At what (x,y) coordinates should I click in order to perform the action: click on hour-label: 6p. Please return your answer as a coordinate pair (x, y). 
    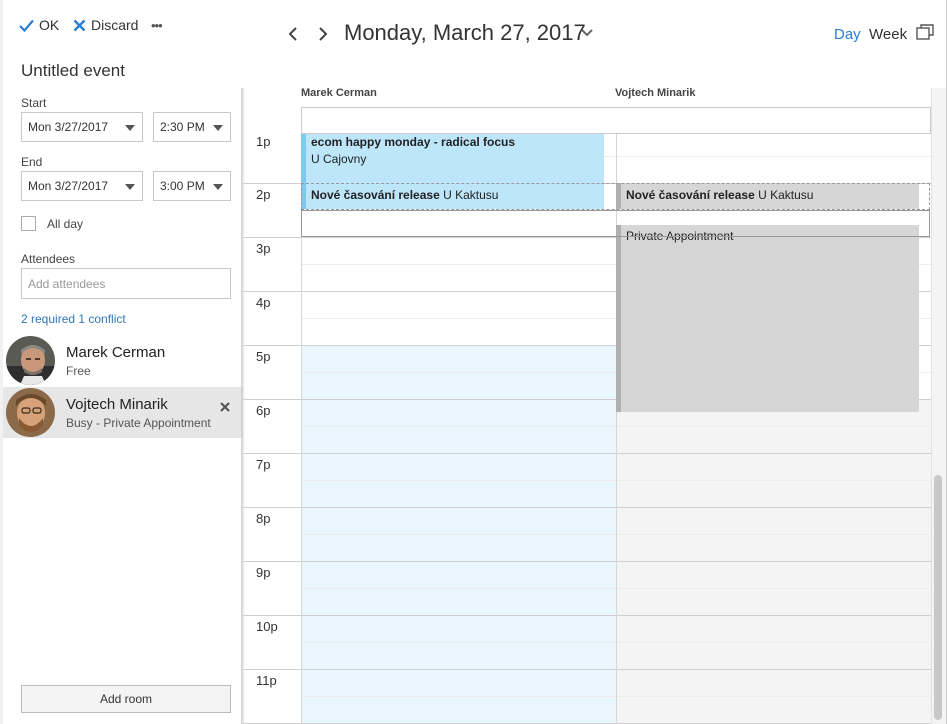
    Looking at the image, I should click on (263, 410).